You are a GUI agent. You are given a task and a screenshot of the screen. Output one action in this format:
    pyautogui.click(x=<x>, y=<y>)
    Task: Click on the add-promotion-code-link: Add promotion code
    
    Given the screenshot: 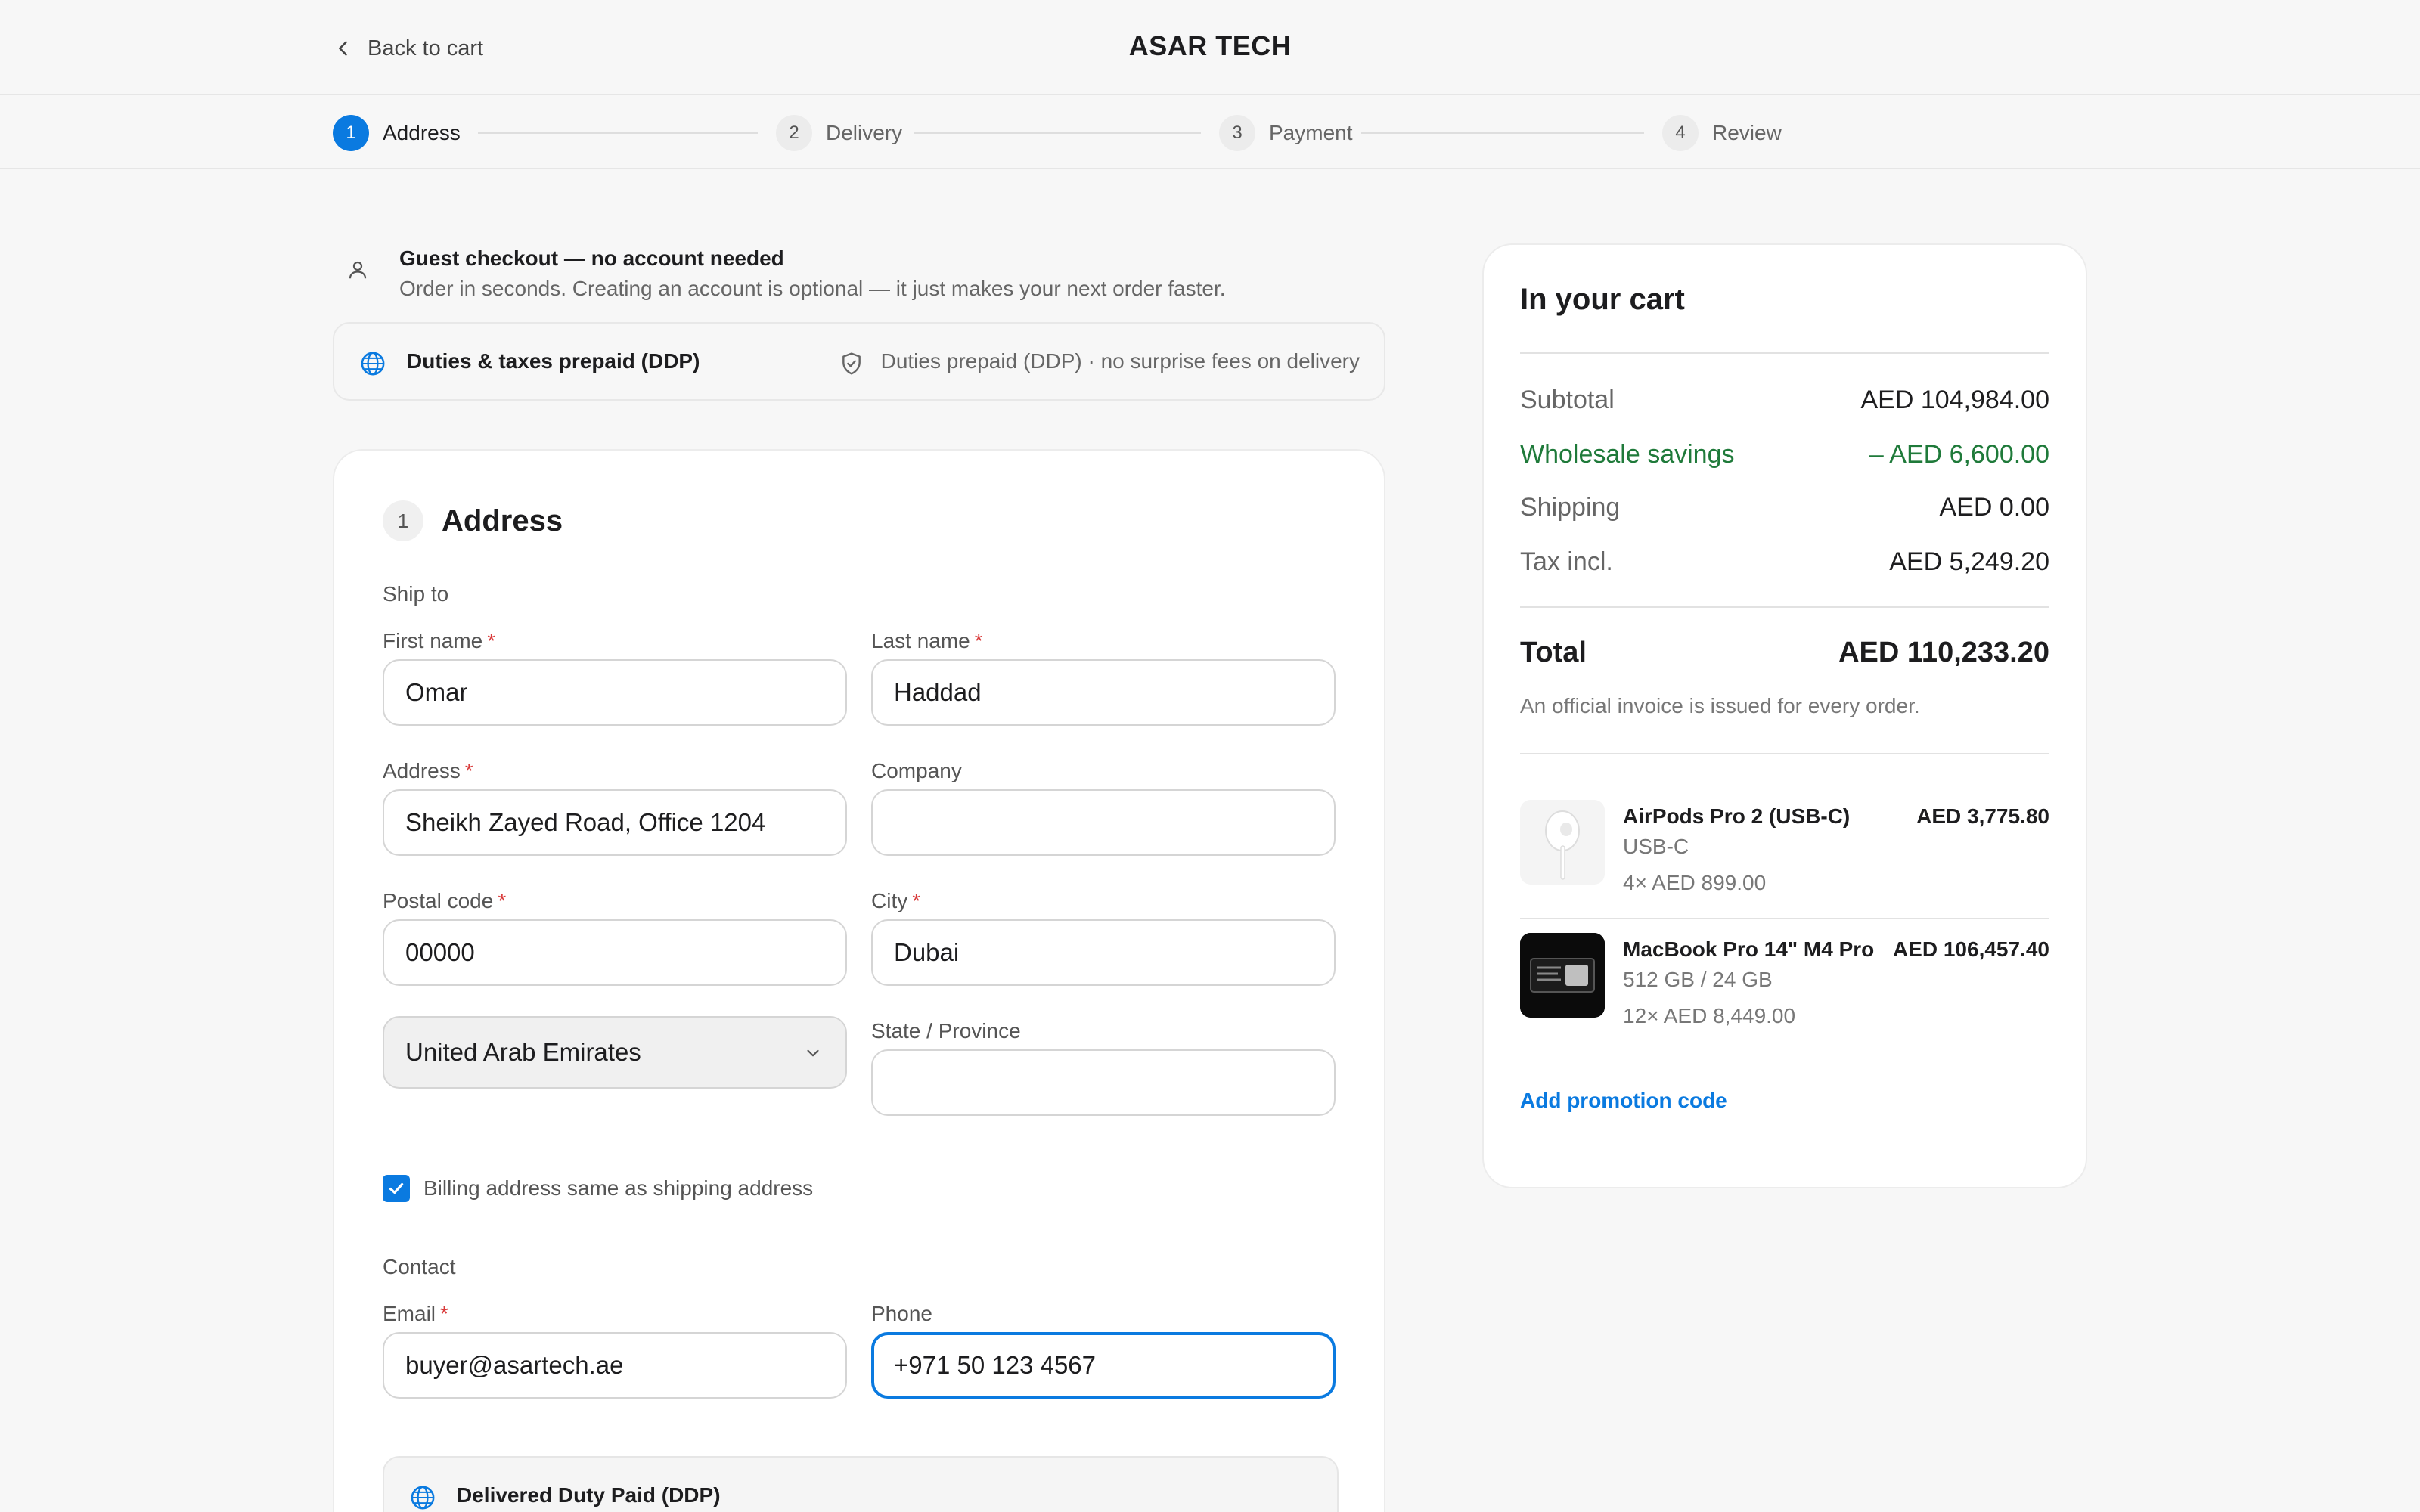 What is the action you would take?
    pyautogui.click(x=1624, y=1101)
    